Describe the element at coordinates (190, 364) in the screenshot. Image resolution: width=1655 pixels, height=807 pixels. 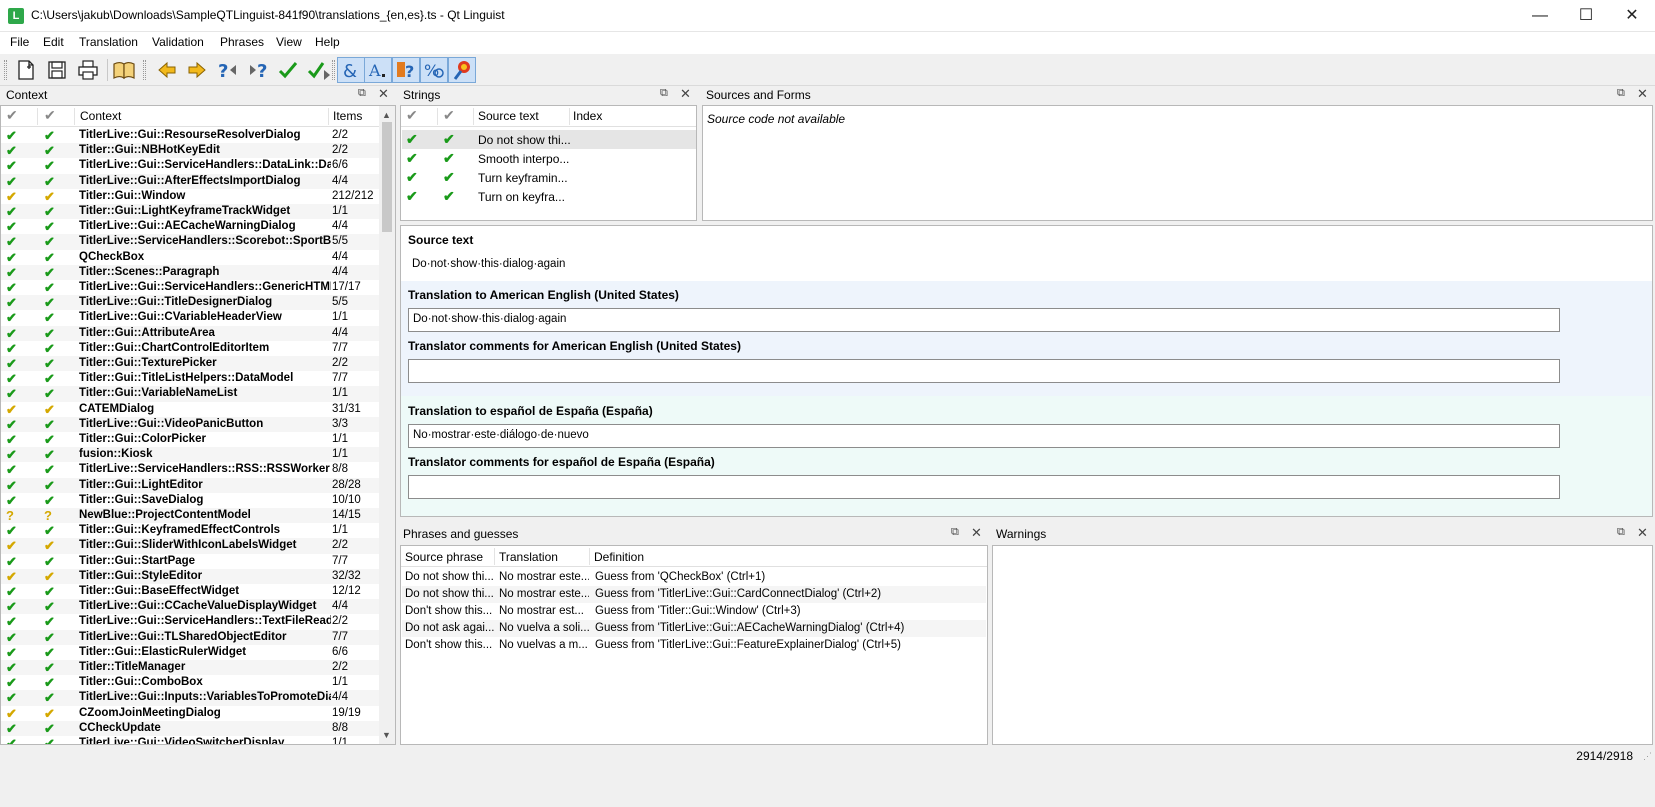
I see `context-row: ✔ ✔ Titler::Gui::TexturePicker 2/2` at that location.